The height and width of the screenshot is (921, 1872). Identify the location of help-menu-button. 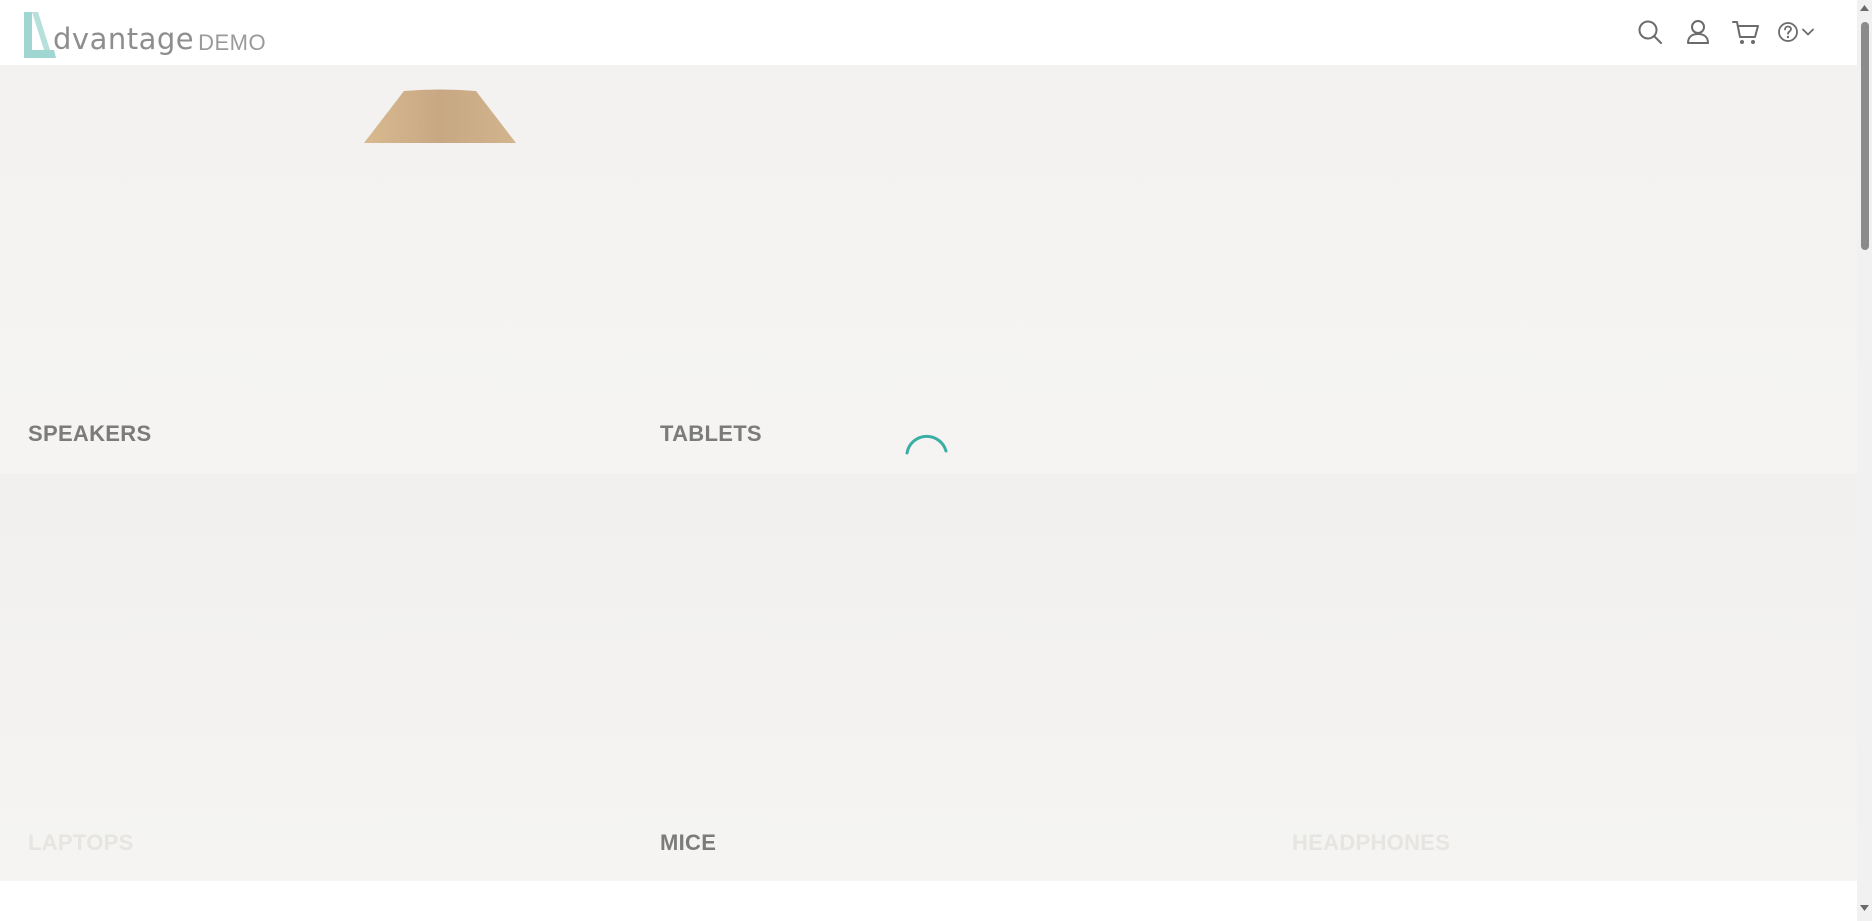
(1796, 32).